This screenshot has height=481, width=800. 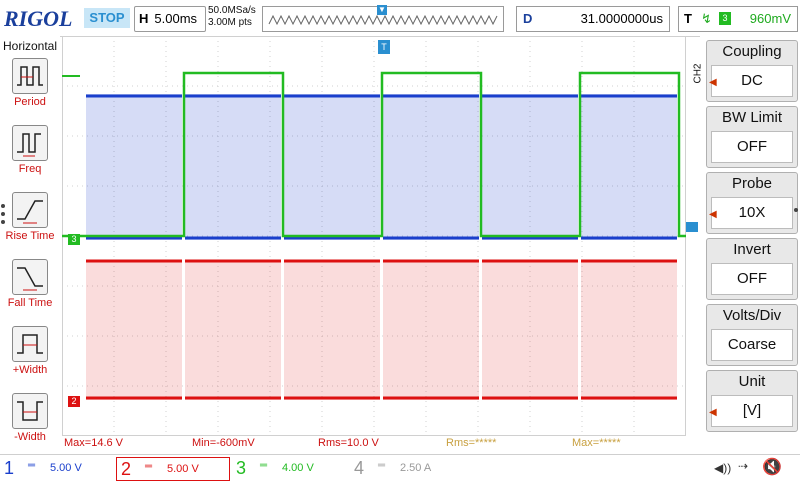 I want to click on trigger-position-icon: ▼, so click(x=382, y=10).